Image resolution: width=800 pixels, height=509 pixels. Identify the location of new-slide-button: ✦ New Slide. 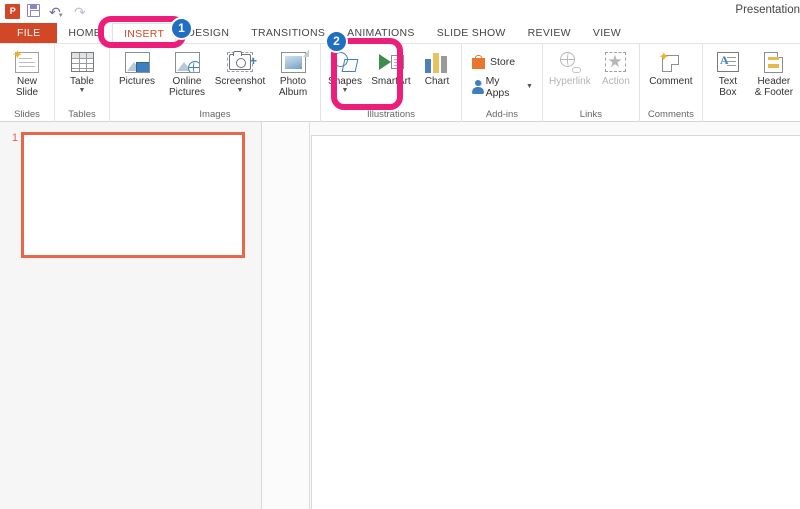
(27, 72).